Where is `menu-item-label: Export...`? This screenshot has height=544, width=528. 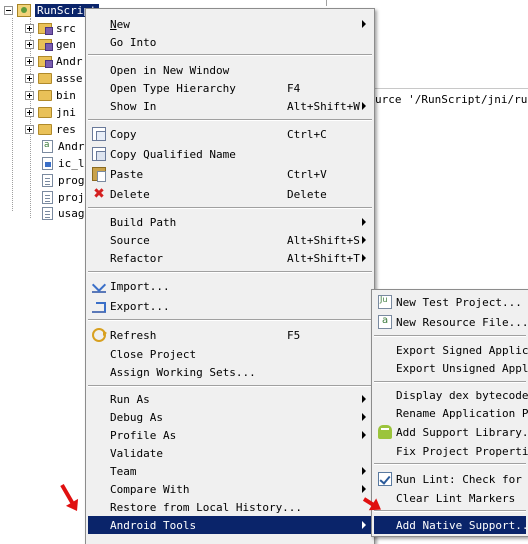 menu-item-label: Export... is located at coordinates (140, 306).